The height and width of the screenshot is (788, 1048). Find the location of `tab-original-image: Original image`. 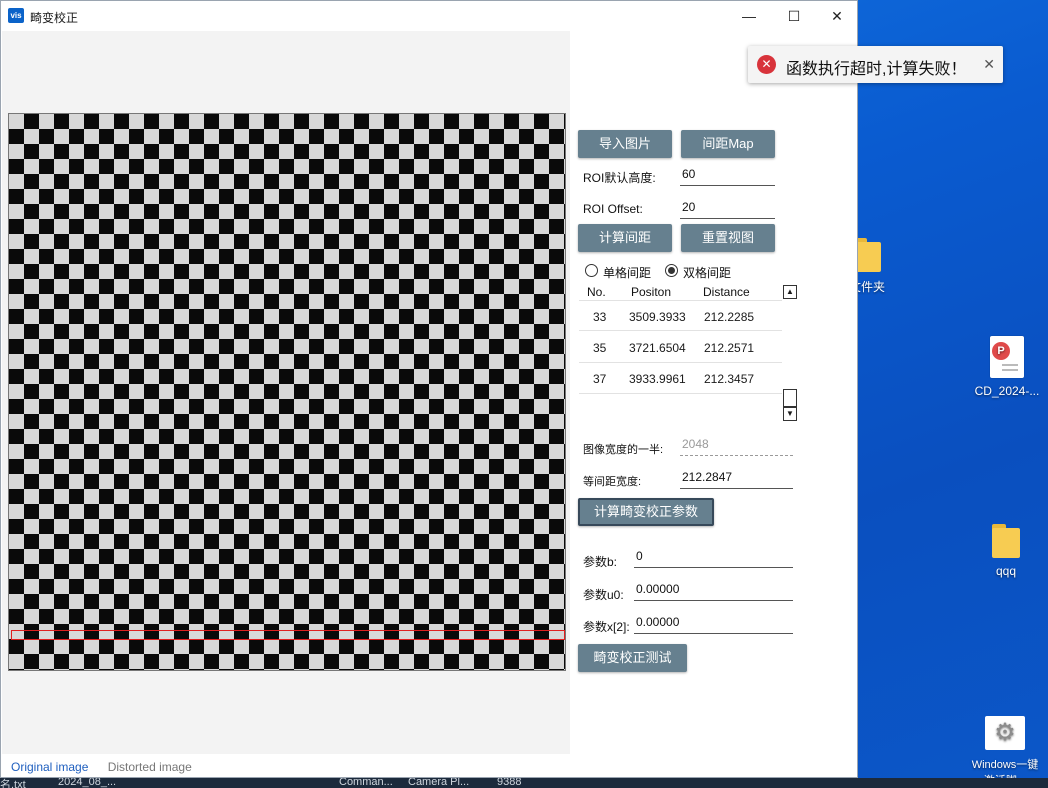

tab-original-image: Original image is located at coordinates (49, 767).